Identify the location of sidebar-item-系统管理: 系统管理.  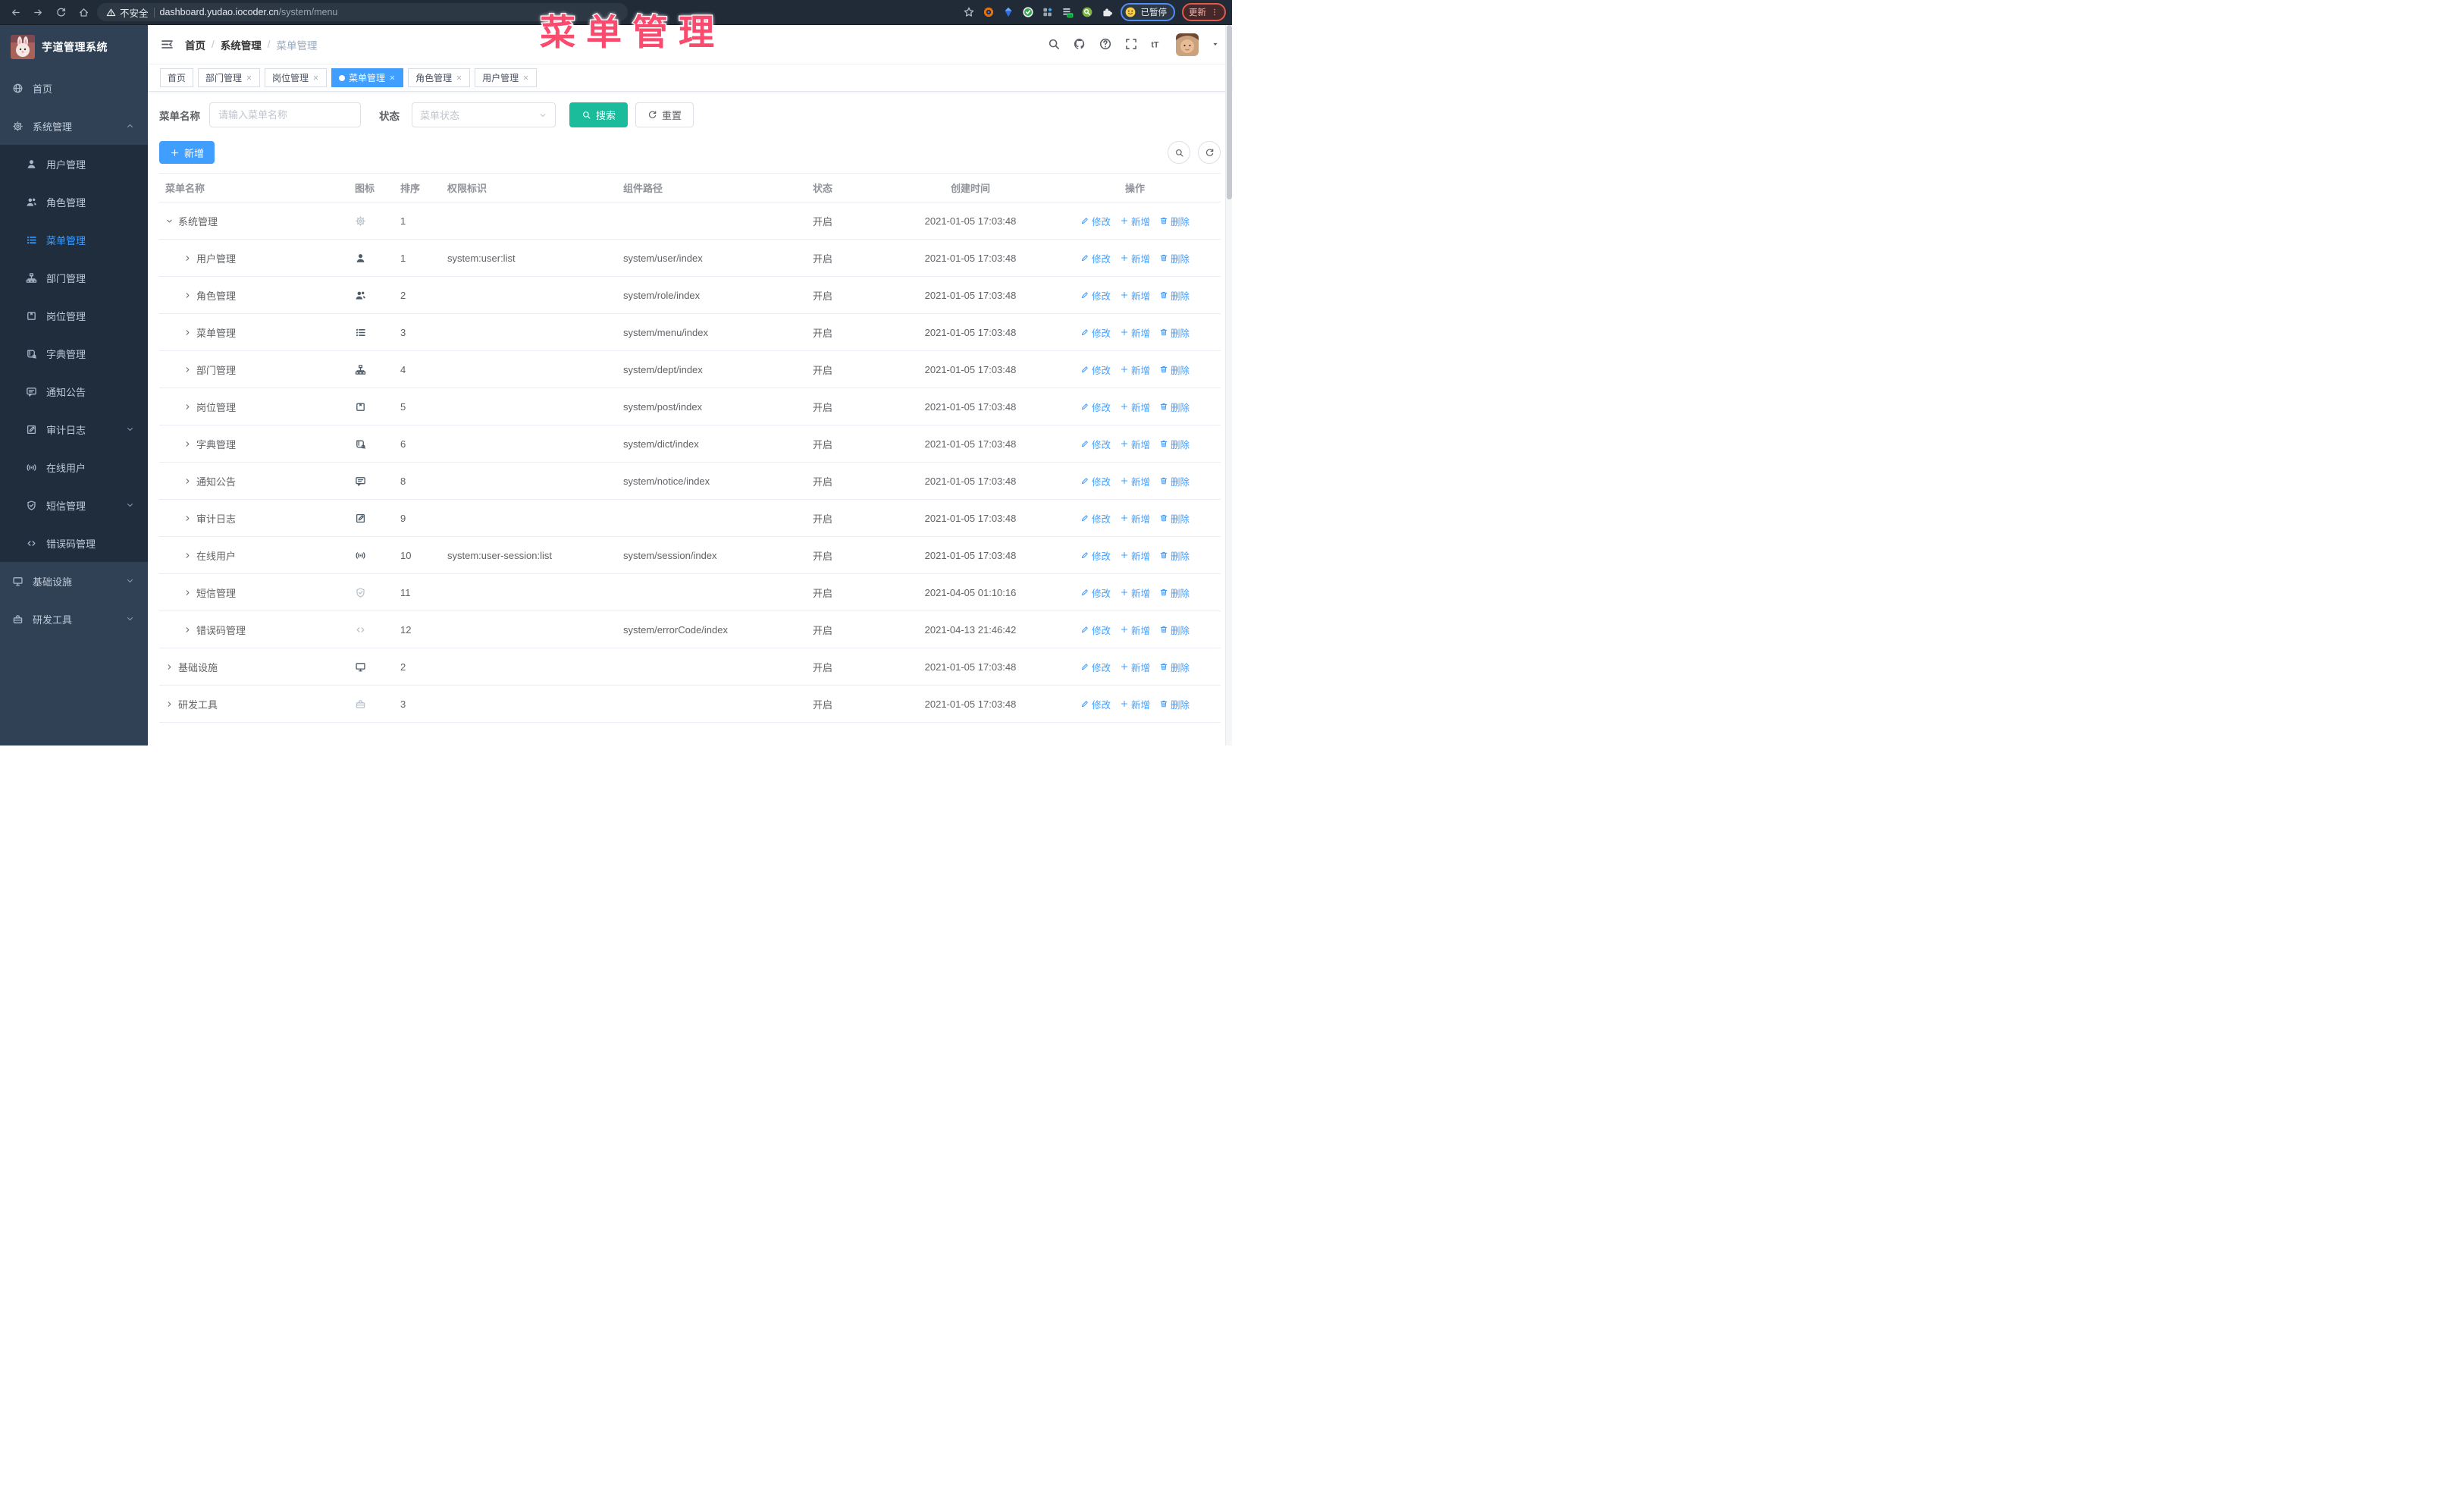
(74, 126).